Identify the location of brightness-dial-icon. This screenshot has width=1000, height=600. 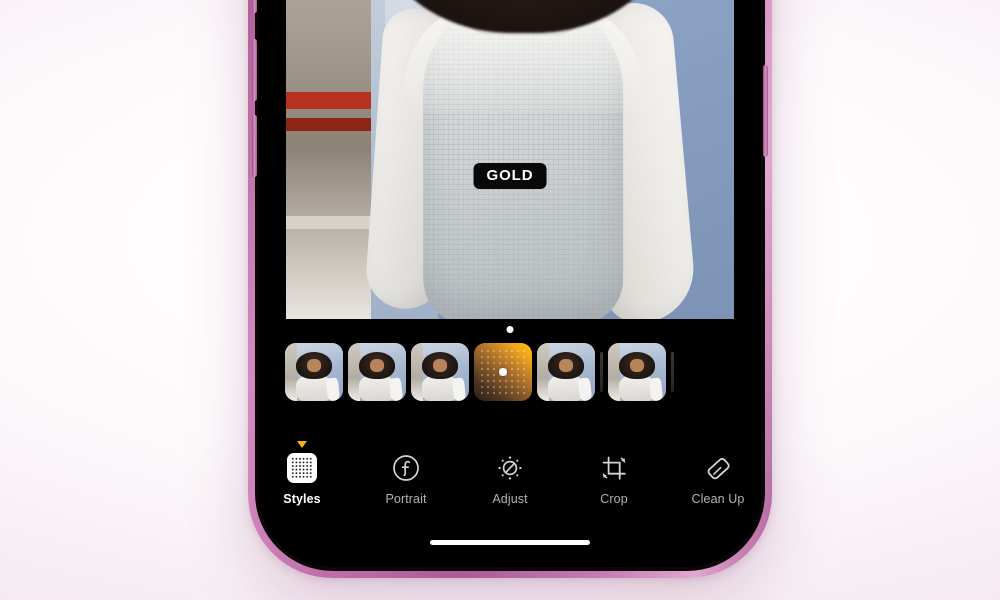
(510, 468).